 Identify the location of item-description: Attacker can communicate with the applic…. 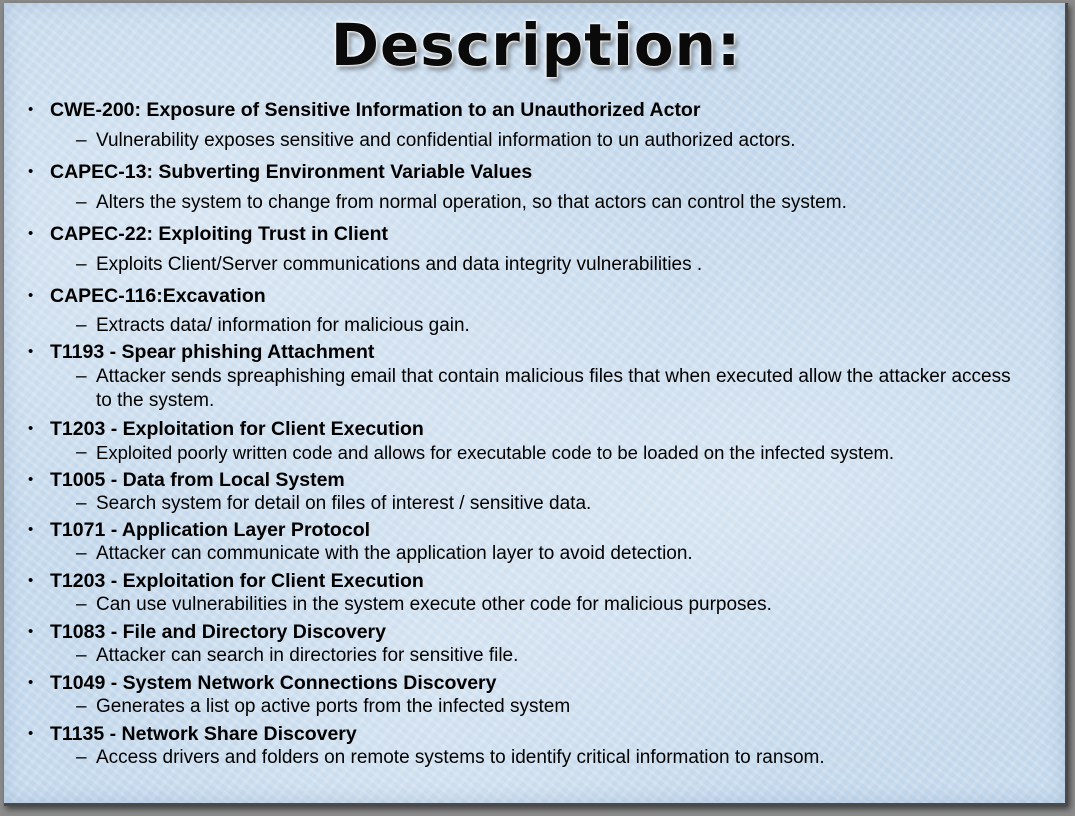
(394, 553).